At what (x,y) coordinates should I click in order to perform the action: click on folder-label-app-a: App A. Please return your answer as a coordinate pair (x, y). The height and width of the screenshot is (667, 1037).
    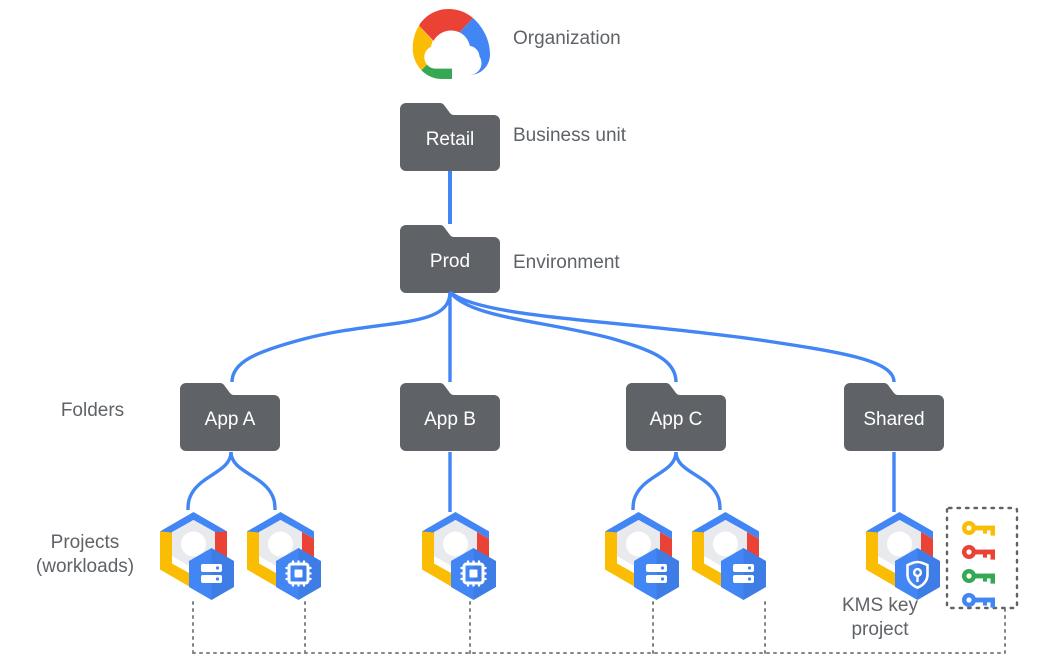
    Looking at the image, I should click on (230, 419).